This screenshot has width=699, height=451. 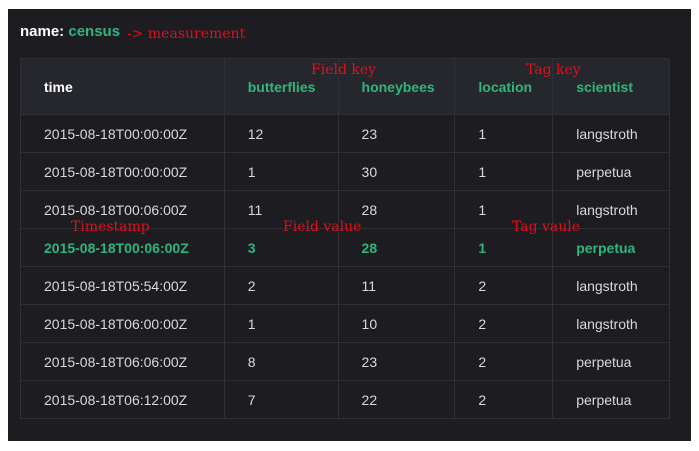 I want to click on table-row: 2015-08-18T06:12:00Z 7 22 2 perpetua, so click(x=345, y=399).